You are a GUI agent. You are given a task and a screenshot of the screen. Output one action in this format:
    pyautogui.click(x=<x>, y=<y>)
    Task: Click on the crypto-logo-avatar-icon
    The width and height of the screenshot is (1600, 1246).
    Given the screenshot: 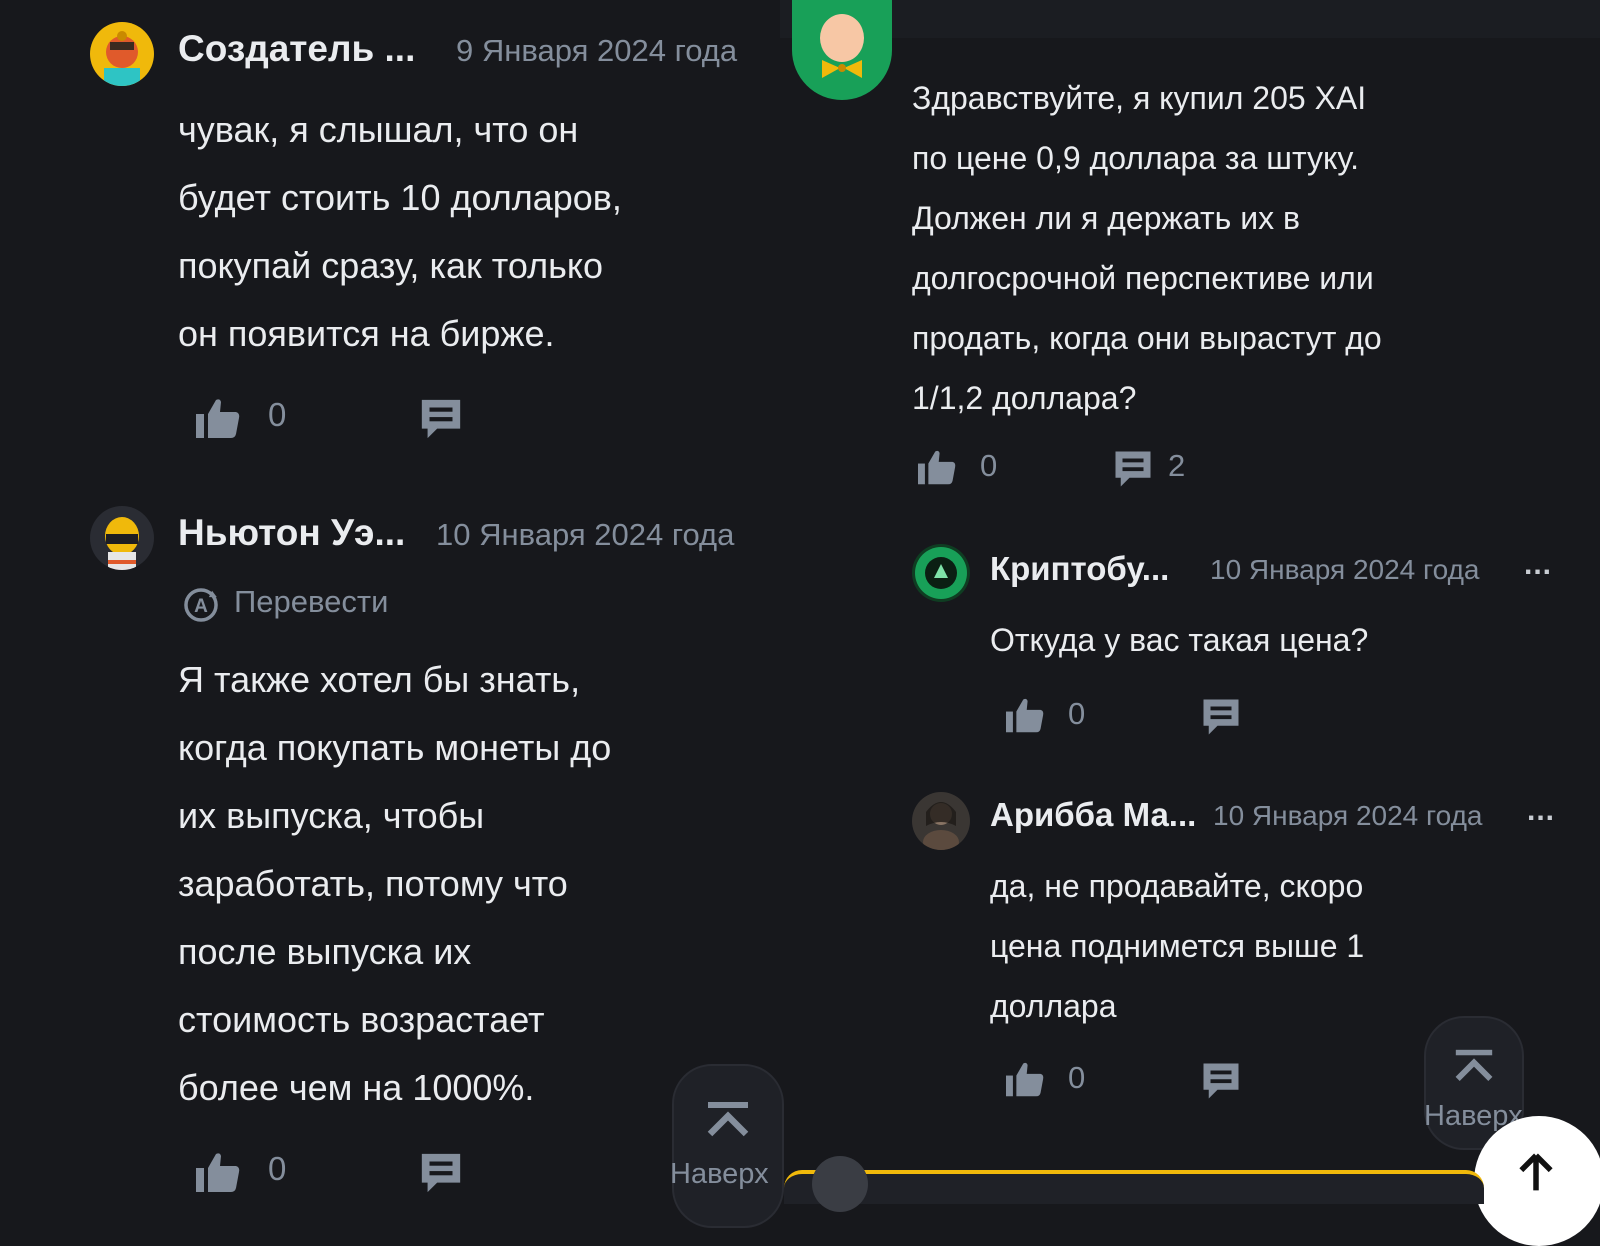 What is the action you would take?
    pyautogui.click(x=941, y=573)
    